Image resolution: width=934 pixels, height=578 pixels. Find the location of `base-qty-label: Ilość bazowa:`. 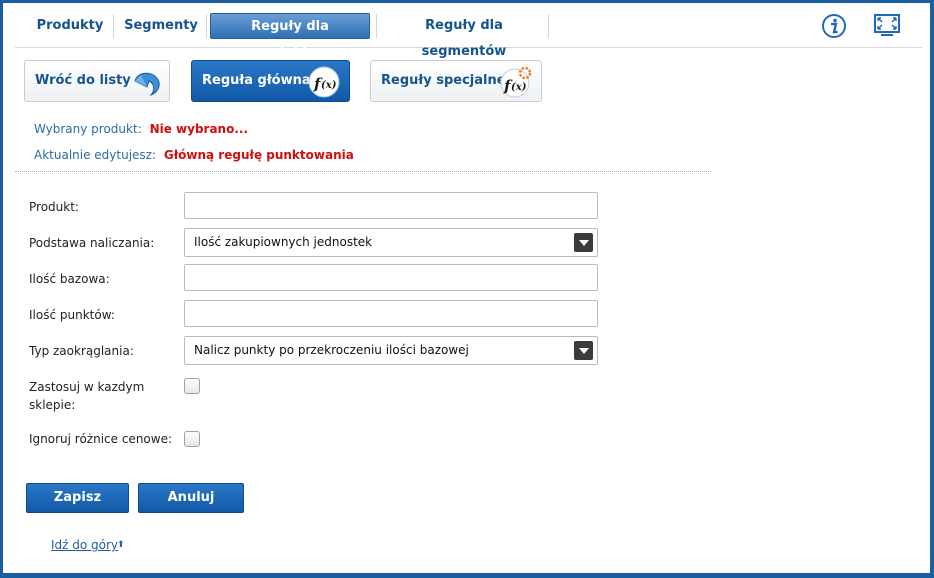

base-qty-label: Ilość bazowa: is located at coordinates (69, 279).